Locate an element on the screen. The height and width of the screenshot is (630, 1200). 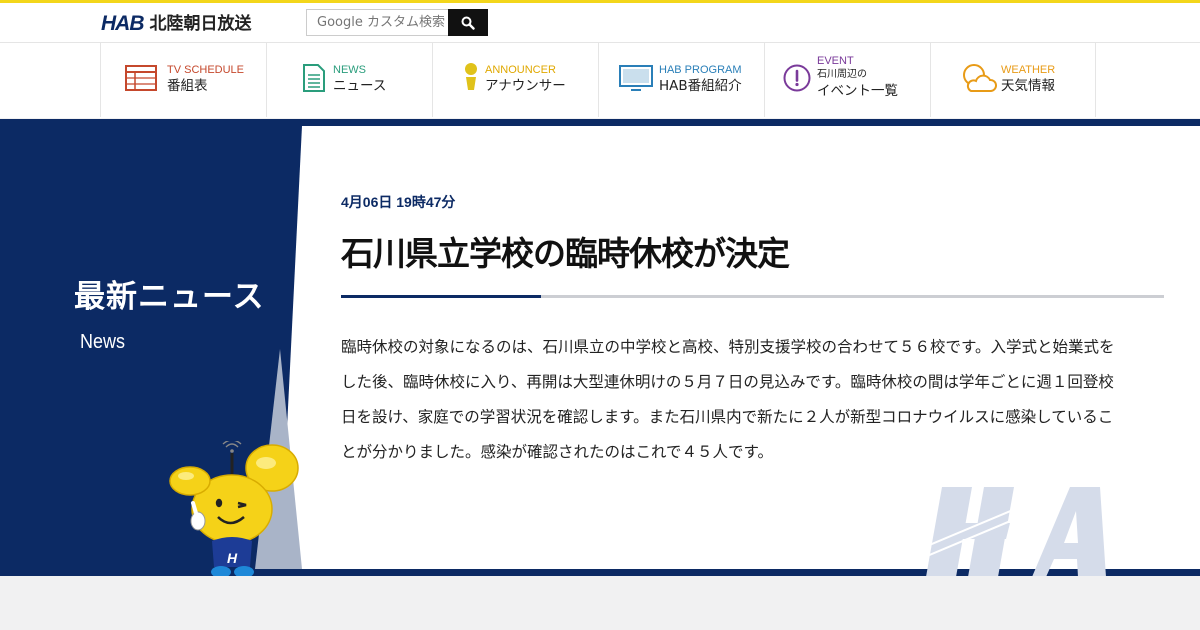
article-title: 石川県立学校の臨時休校が決定 is located at coordinates (565, 253).